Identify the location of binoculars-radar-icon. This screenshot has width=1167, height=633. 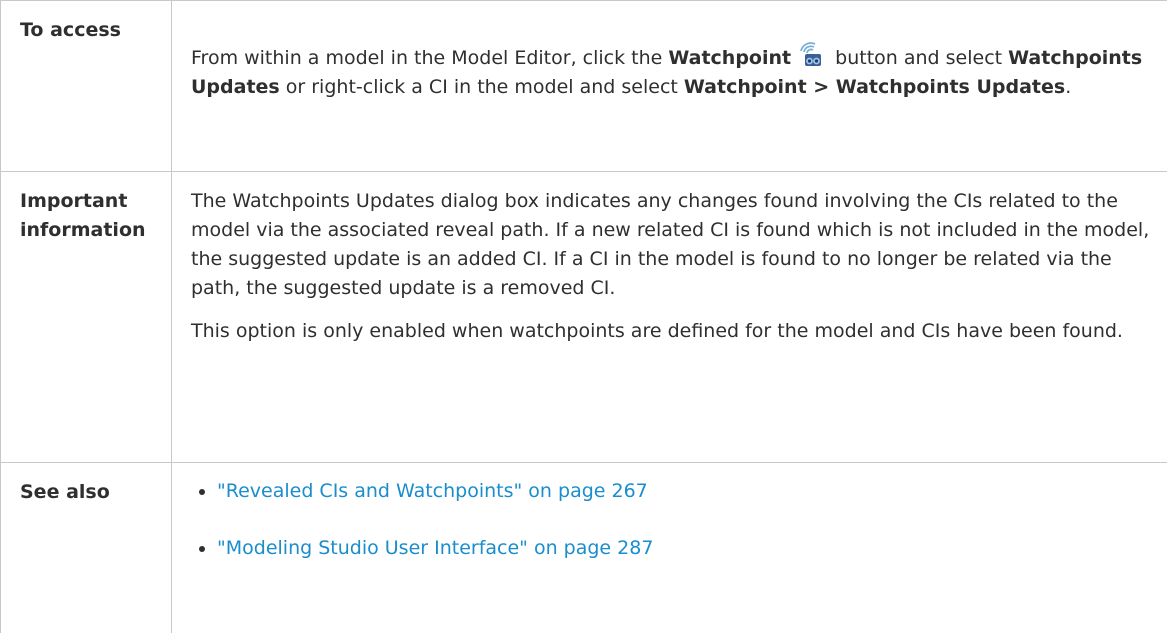
(810, 54).